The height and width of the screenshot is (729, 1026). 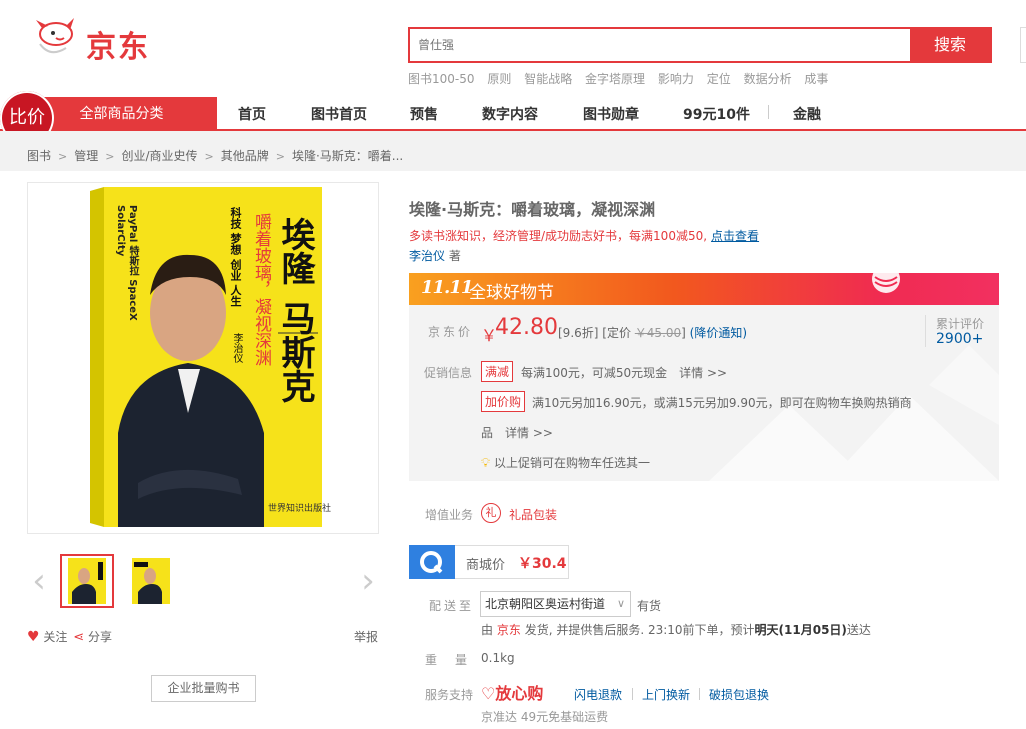 I want to click on service-fast-refund: 闪电退款, so click(x=598, y=694).